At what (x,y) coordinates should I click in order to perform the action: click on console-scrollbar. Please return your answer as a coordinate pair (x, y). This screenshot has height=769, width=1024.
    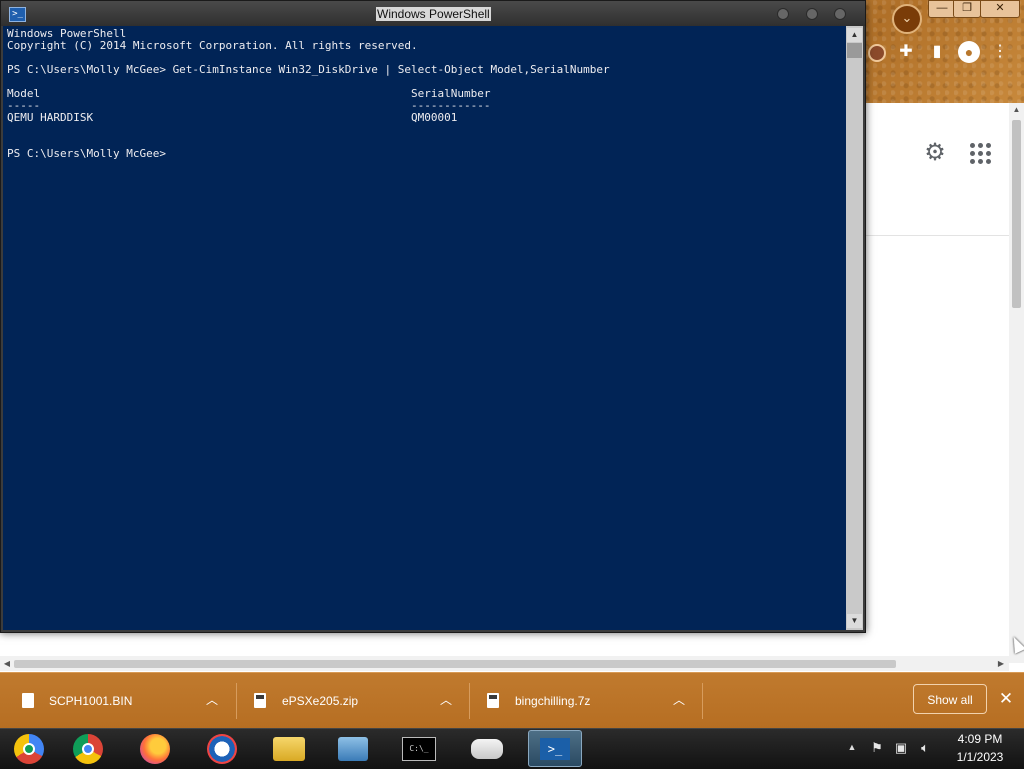
    Looking at the image, I should click on (854, 328).